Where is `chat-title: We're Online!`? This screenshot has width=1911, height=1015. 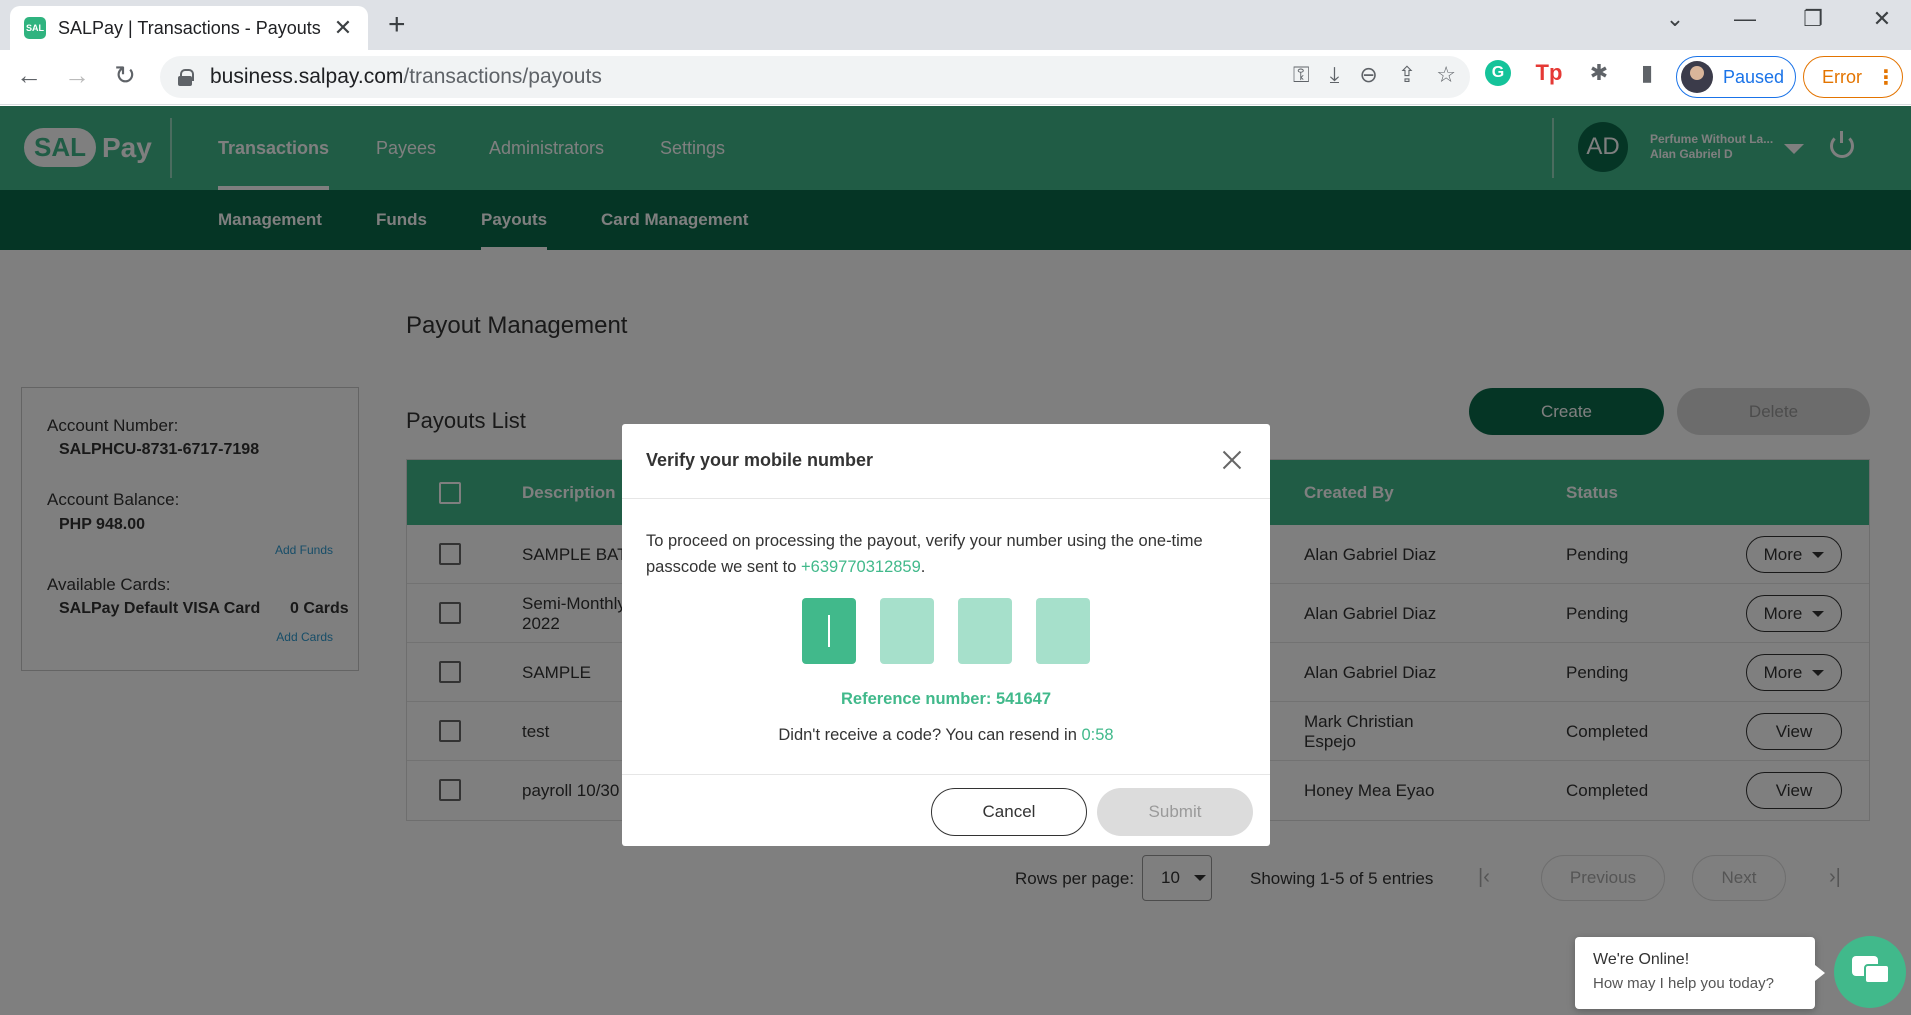
chat-title: We're Online! is located at coordinates (1641, 959).